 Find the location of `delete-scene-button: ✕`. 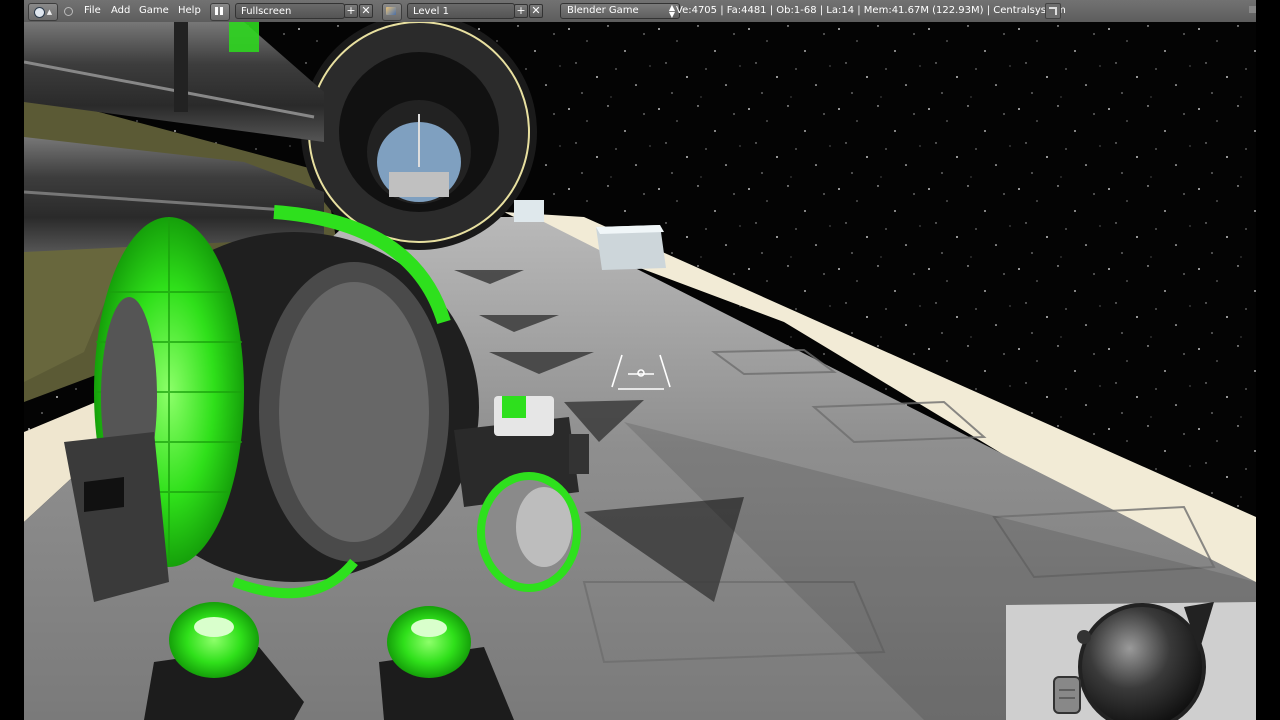

delete-scene-button: ✕ is located at coordinates (536, 11).